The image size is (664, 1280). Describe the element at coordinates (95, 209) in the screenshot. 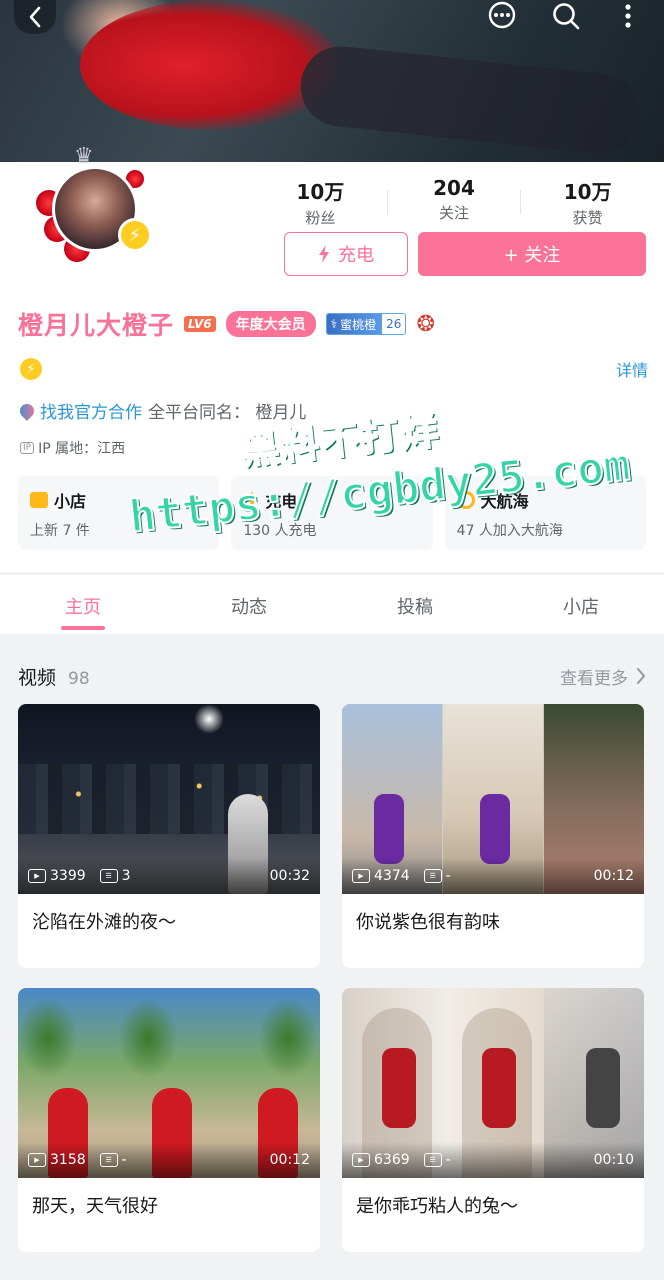

I see `avatar-frame: ♛ ⚡` at that location.